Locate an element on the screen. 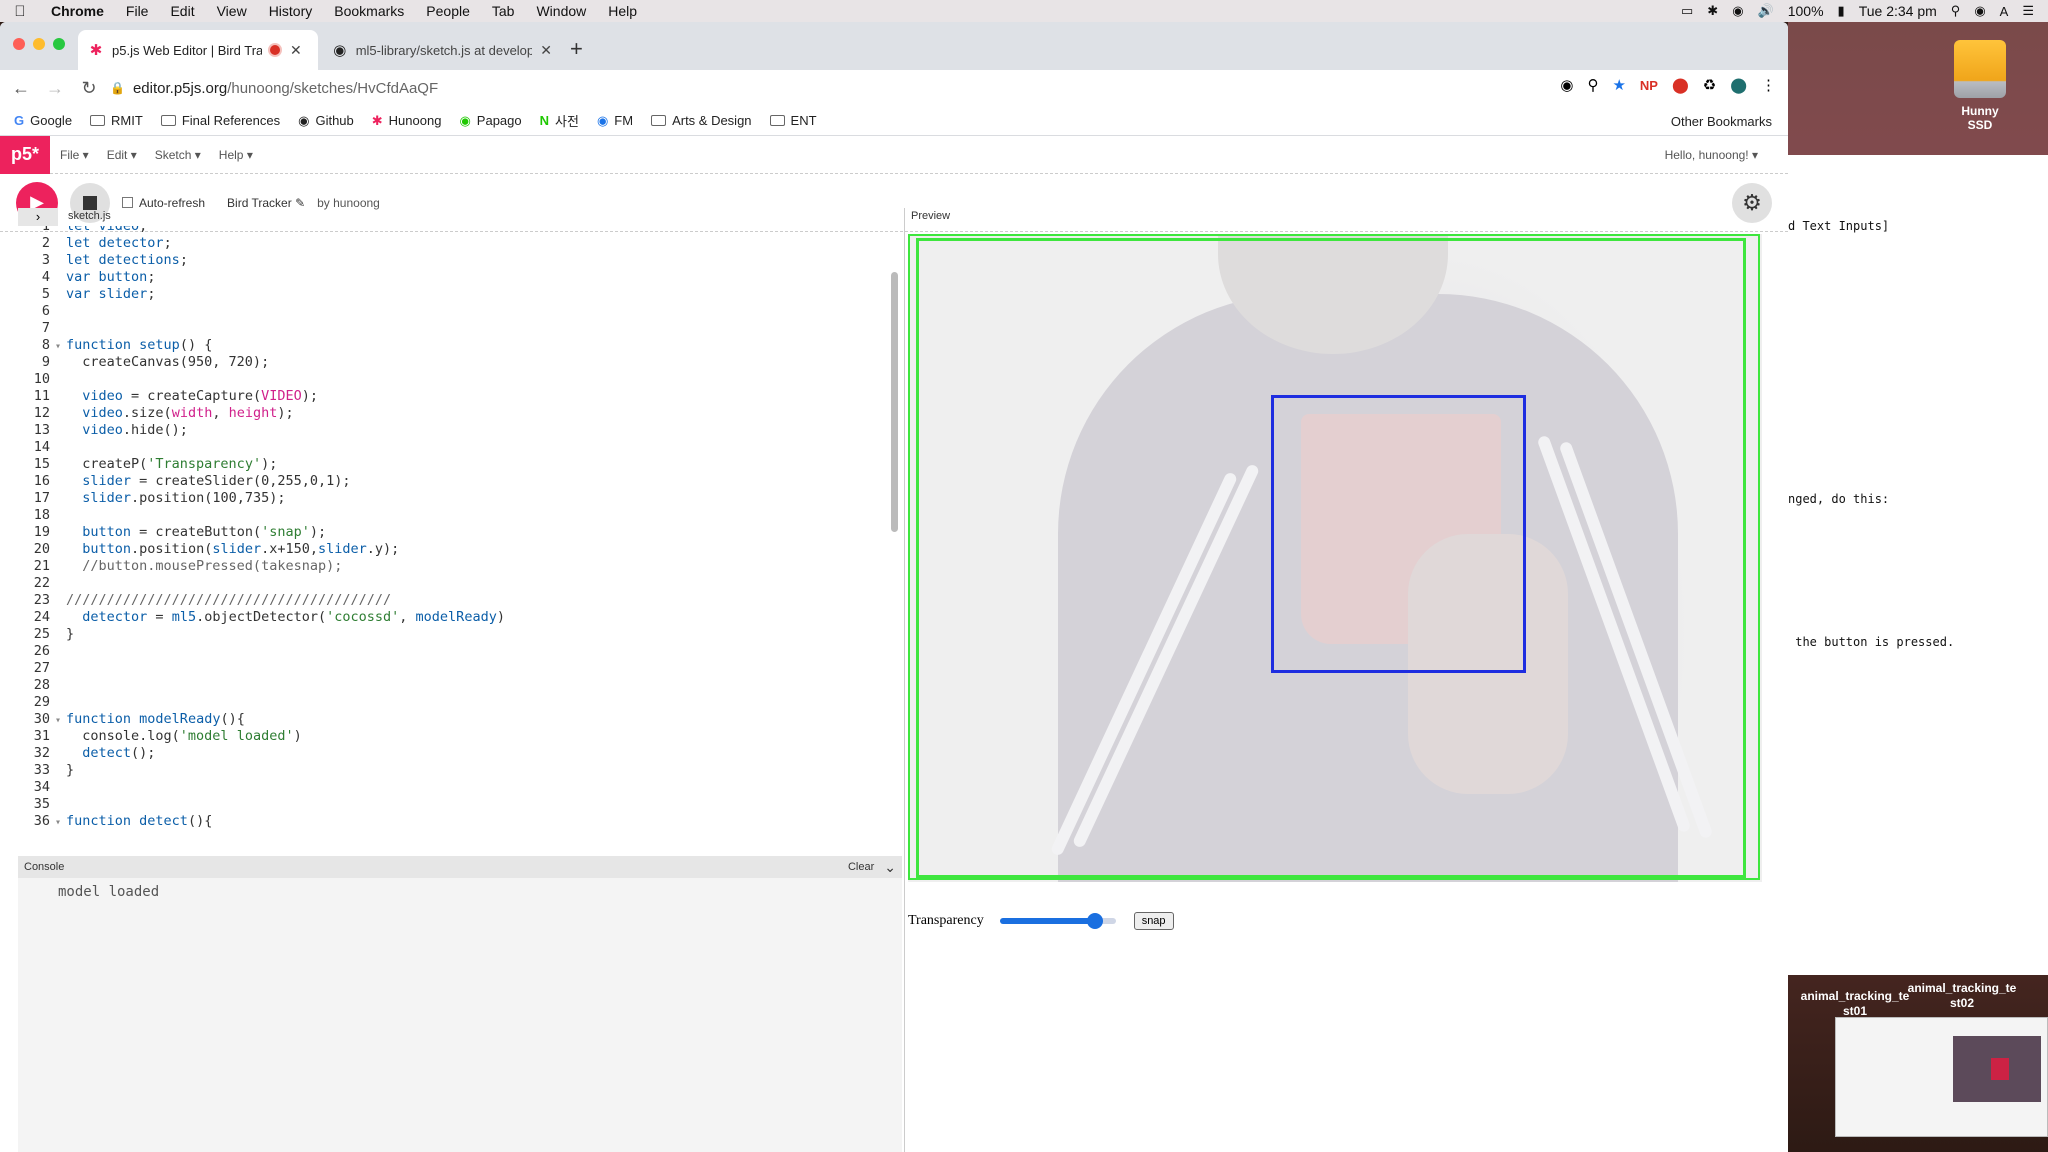 The image size is (2048, 1152). reload-icon: ↻ is located at coordinates (89, 88).